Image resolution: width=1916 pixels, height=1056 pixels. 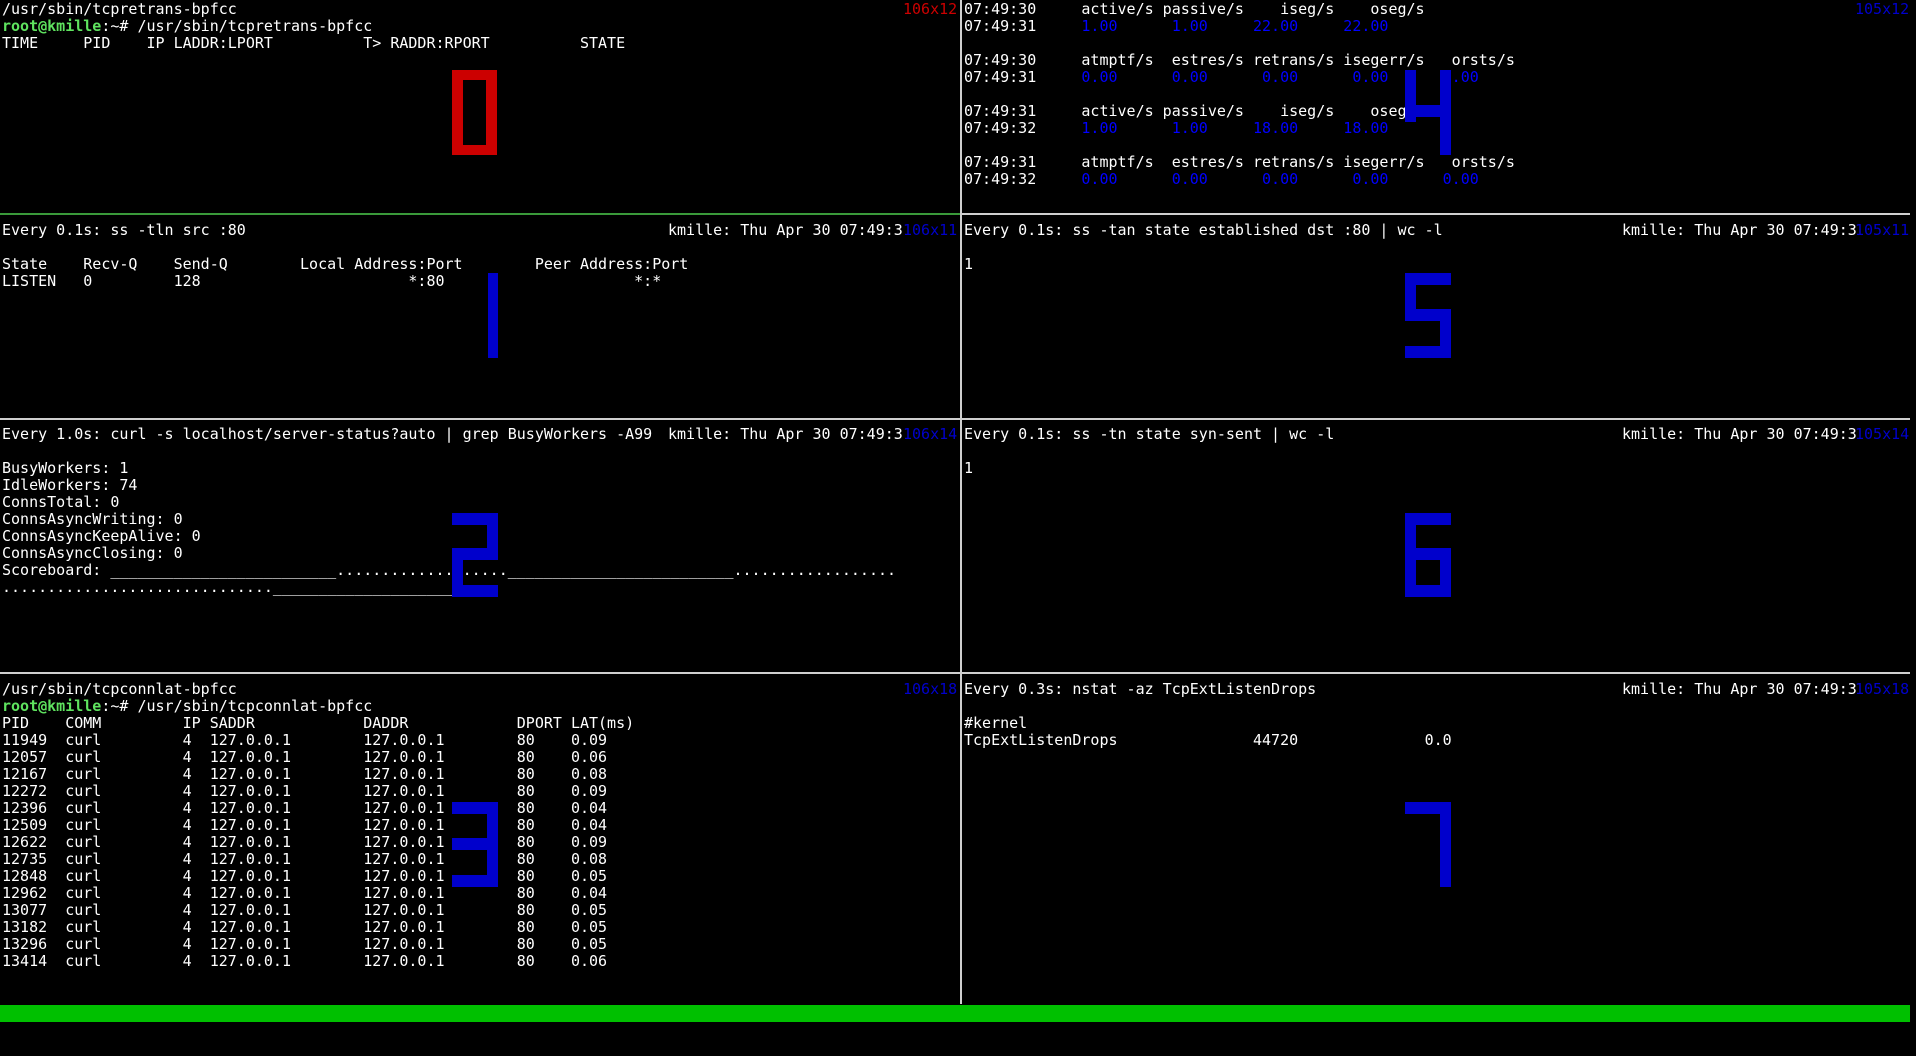 What do you see at coordinates (996, 723) in the screenshot?
I see `nstat-line: #kernel` at bounding box center [996, 723].